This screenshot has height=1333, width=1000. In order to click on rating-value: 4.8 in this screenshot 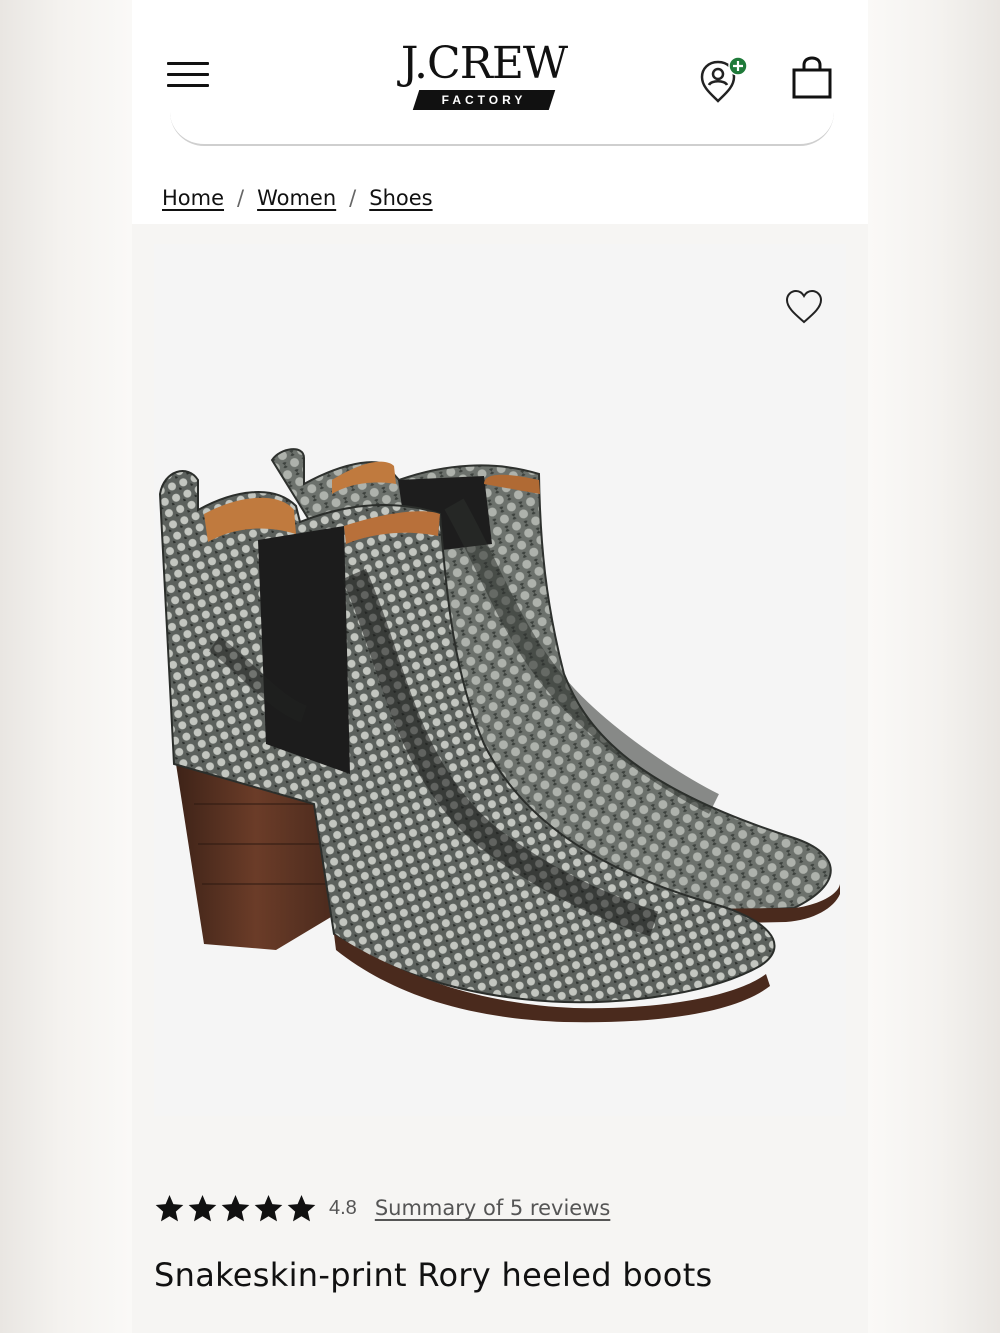, I will do `click(343, 1207)`.